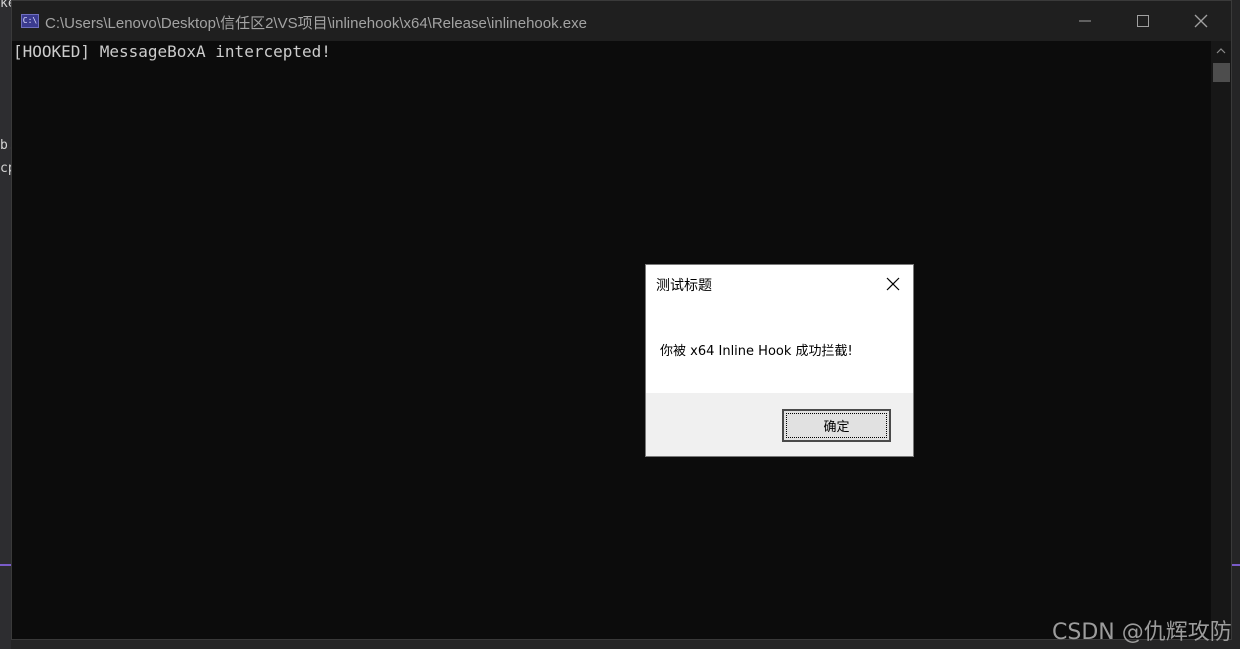  Describe the element at coordinates (1142, 632) in the screenshot. I see `watermark: CSDN @仇辉攻防` at that location.